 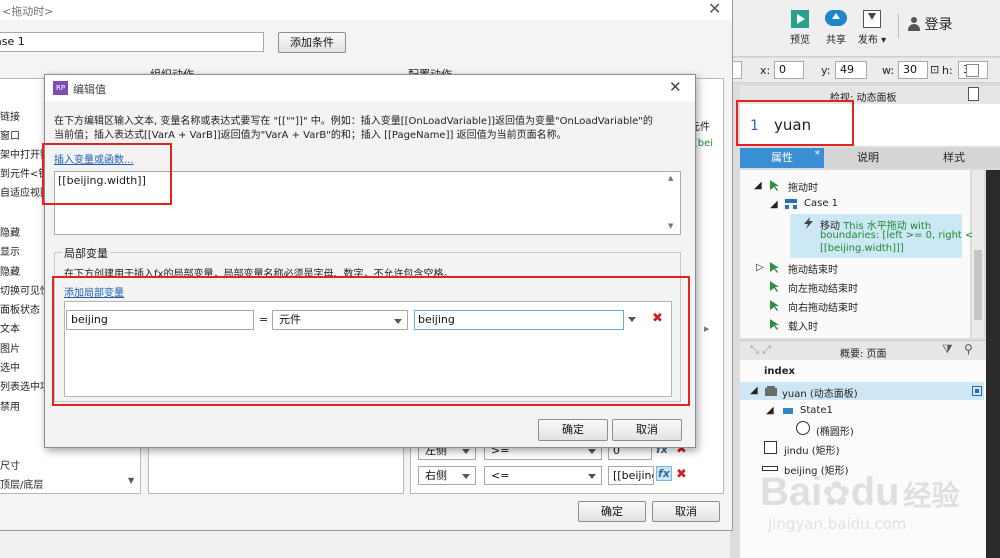 I want to click on action-list-item: 切换可见性, so click(x=25, y=289).